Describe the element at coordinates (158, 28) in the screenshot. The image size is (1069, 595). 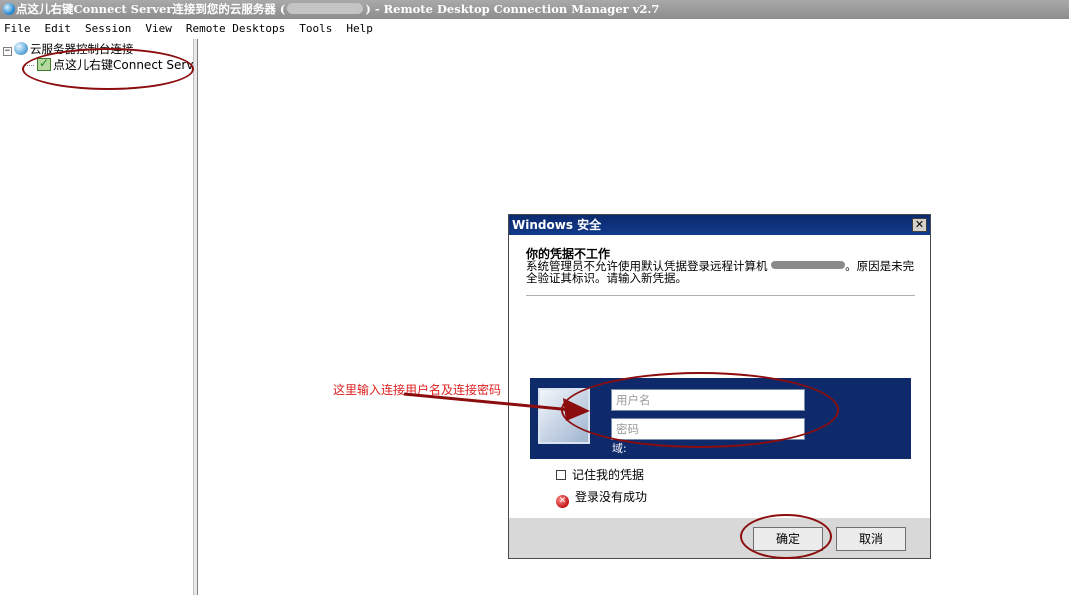
I see `menu-view: View` at that location.